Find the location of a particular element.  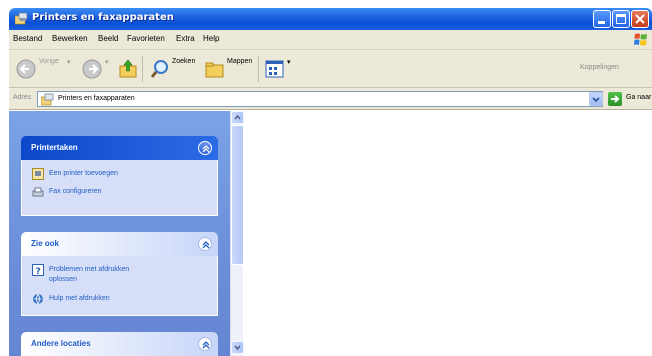

folders-icon is located at coordinates (215, 69).